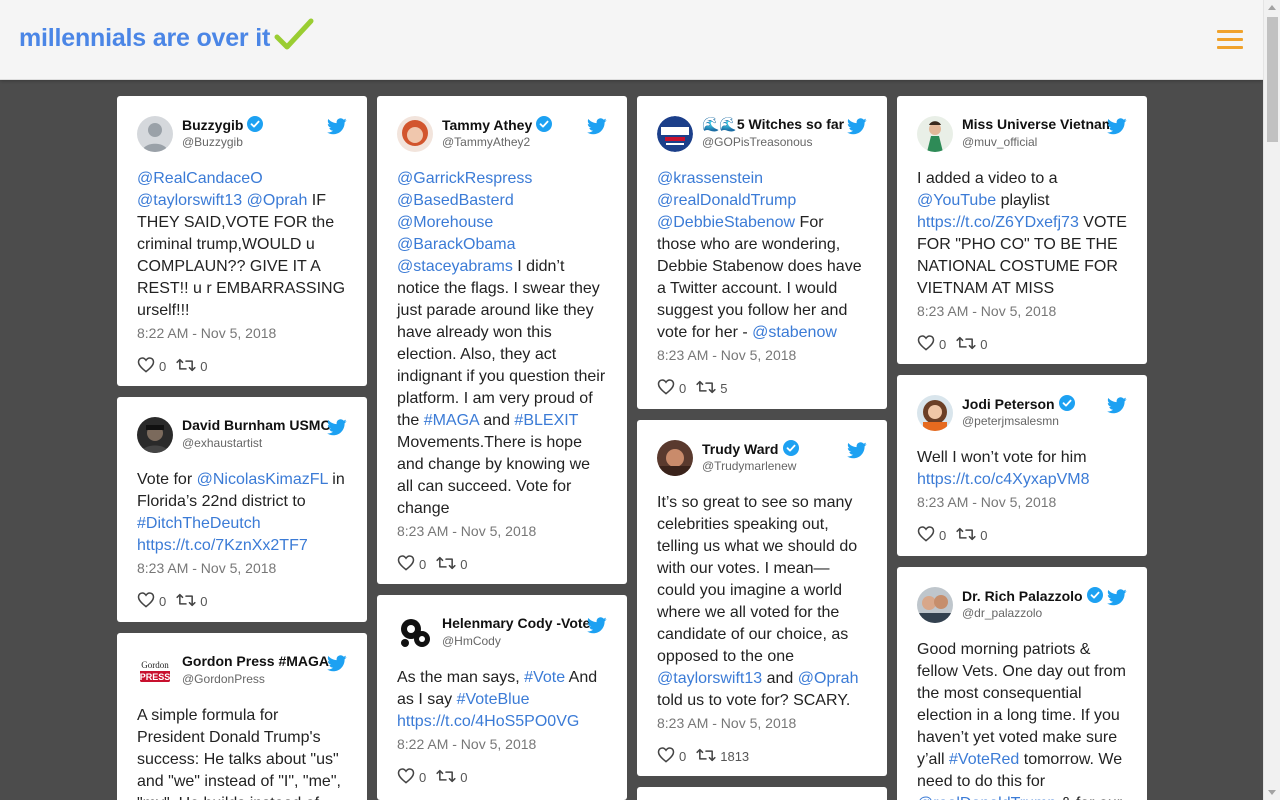 This screenshot has height=800, width=1280. Describe the element at coordinates (455, 266) in the screenshot. I see `tweet-link: @staceyabrams` at that location.